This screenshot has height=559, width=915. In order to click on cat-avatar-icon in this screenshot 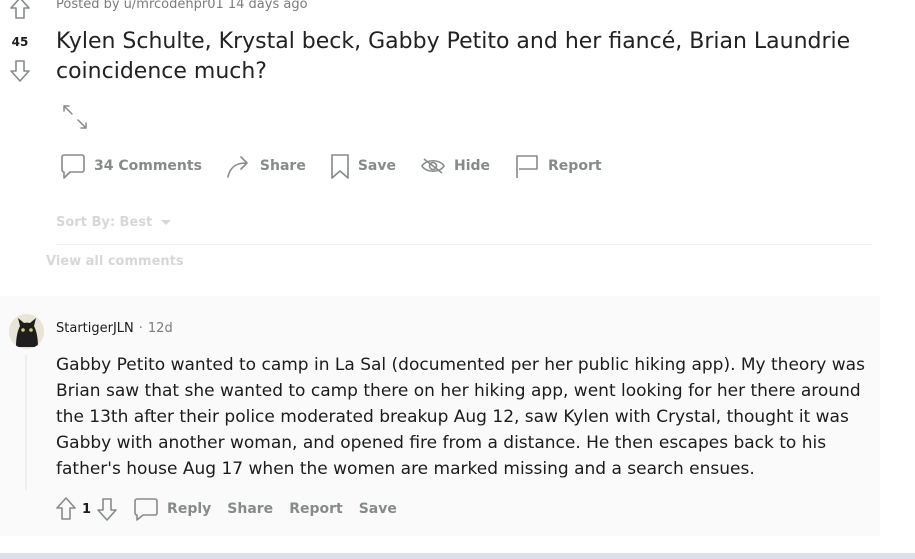, I will do `click(26, 331)`.